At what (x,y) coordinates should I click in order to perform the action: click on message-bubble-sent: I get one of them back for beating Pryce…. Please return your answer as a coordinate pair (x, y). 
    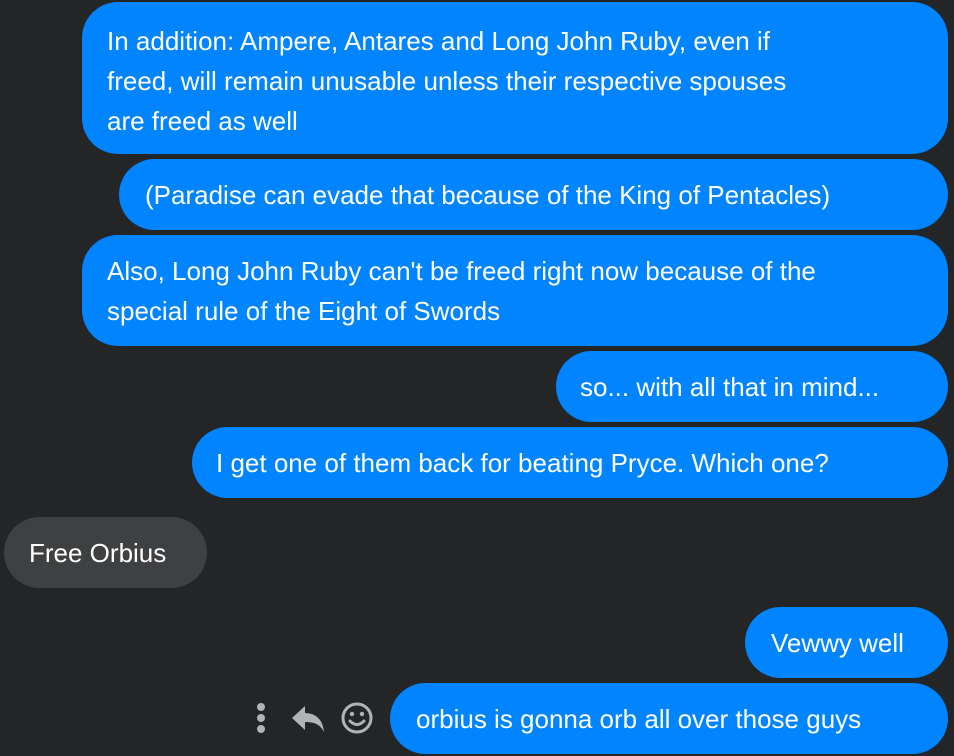
    Looking at the image, I should click on (570, 462).